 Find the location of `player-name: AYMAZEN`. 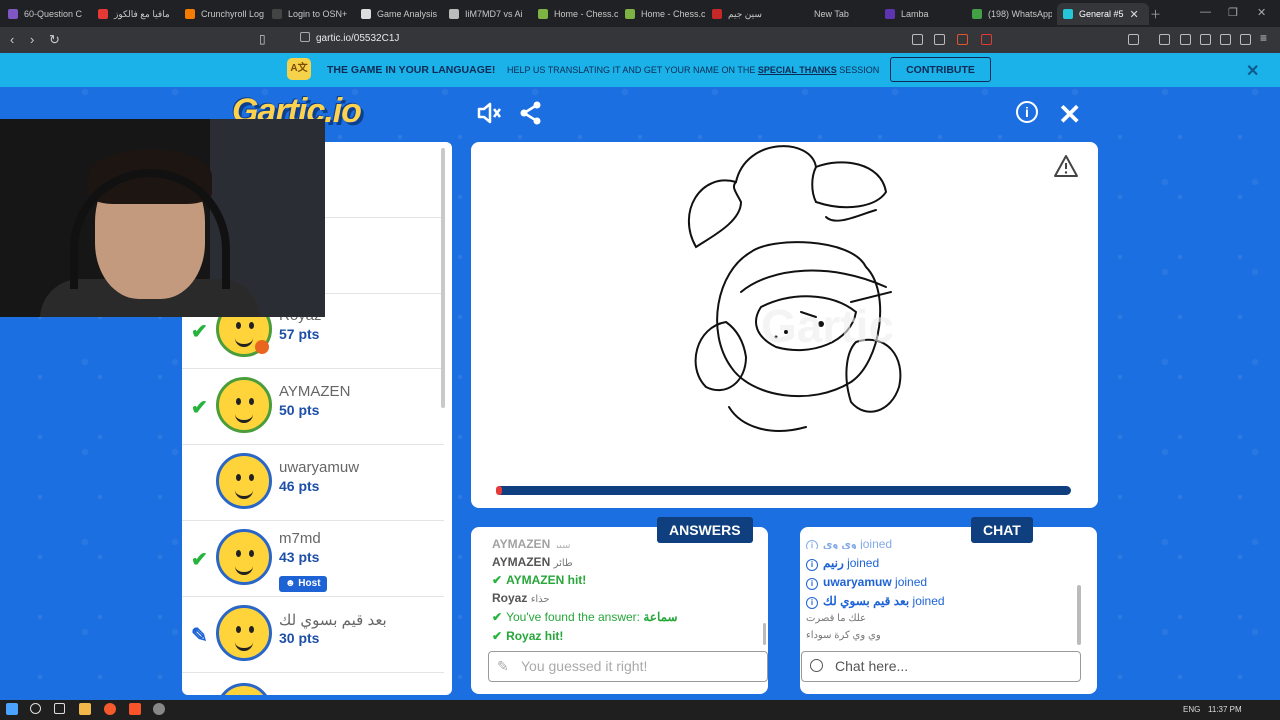

player-name: AYMAZEN is located at coordinates (315, 391).